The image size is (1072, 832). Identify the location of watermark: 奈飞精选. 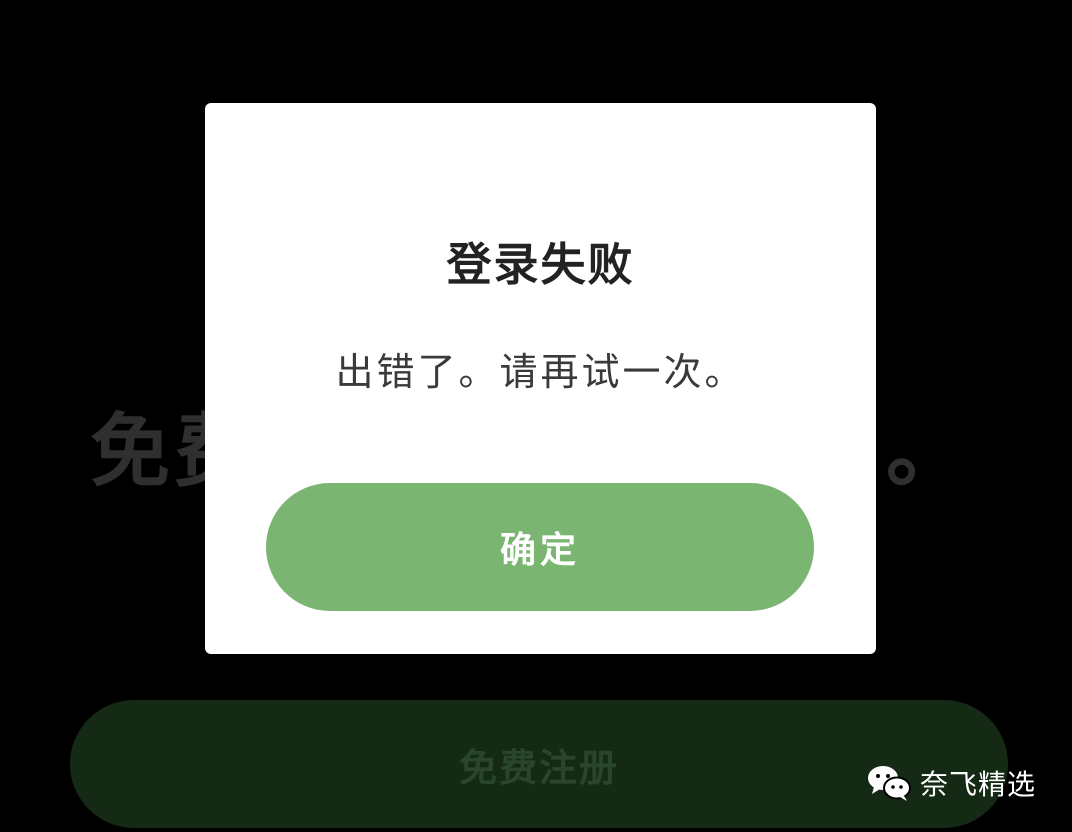
(951, 783).